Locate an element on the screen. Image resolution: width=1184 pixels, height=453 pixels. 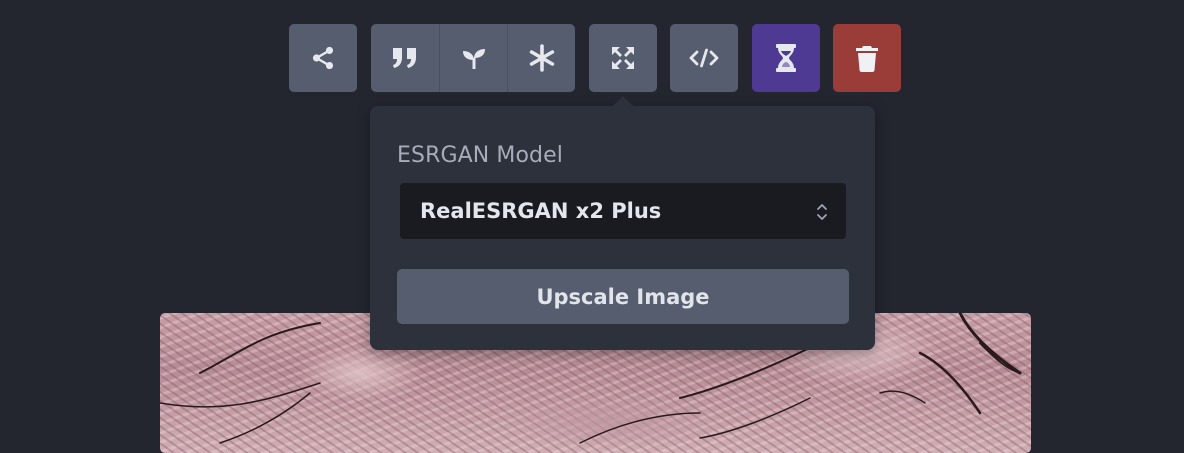
share-icon is located at coordinates (323, 58).